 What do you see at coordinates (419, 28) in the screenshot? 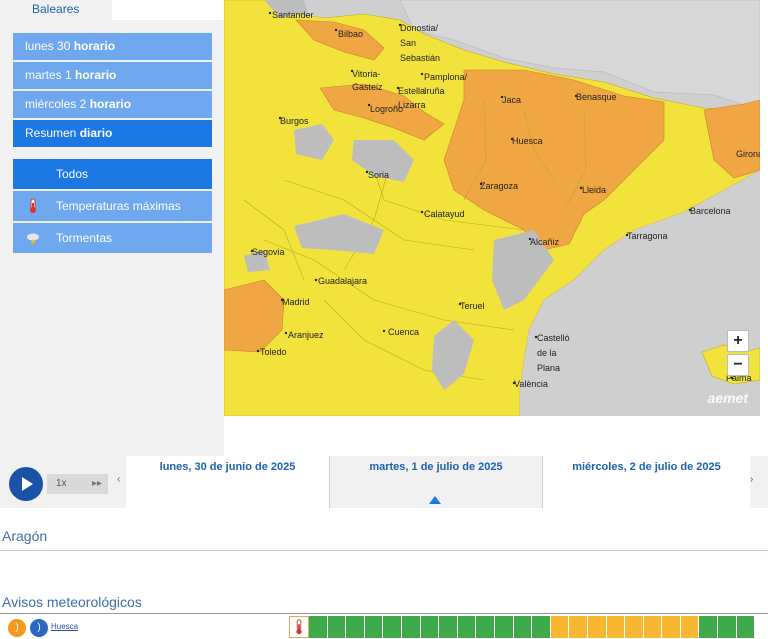
I see `city-label: Donostia/` at bounding box center [419, 28].